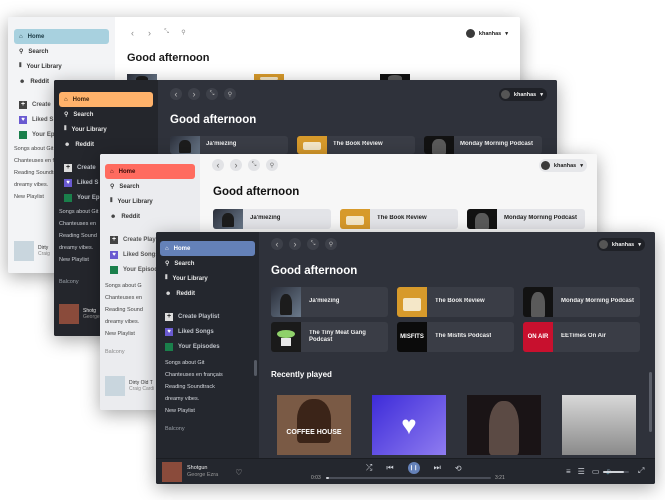 This screenshot has height=500, width=665. Describe the element at coordinates (207, 414) in the screenshot. I see `playlist-item: New Playlist` at that location.